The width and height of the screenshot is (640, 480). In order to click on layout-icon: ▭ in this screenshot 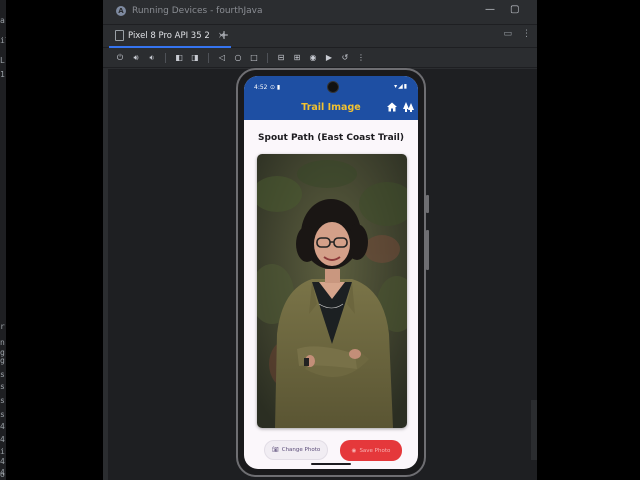, I will do `click(507, 34)`.